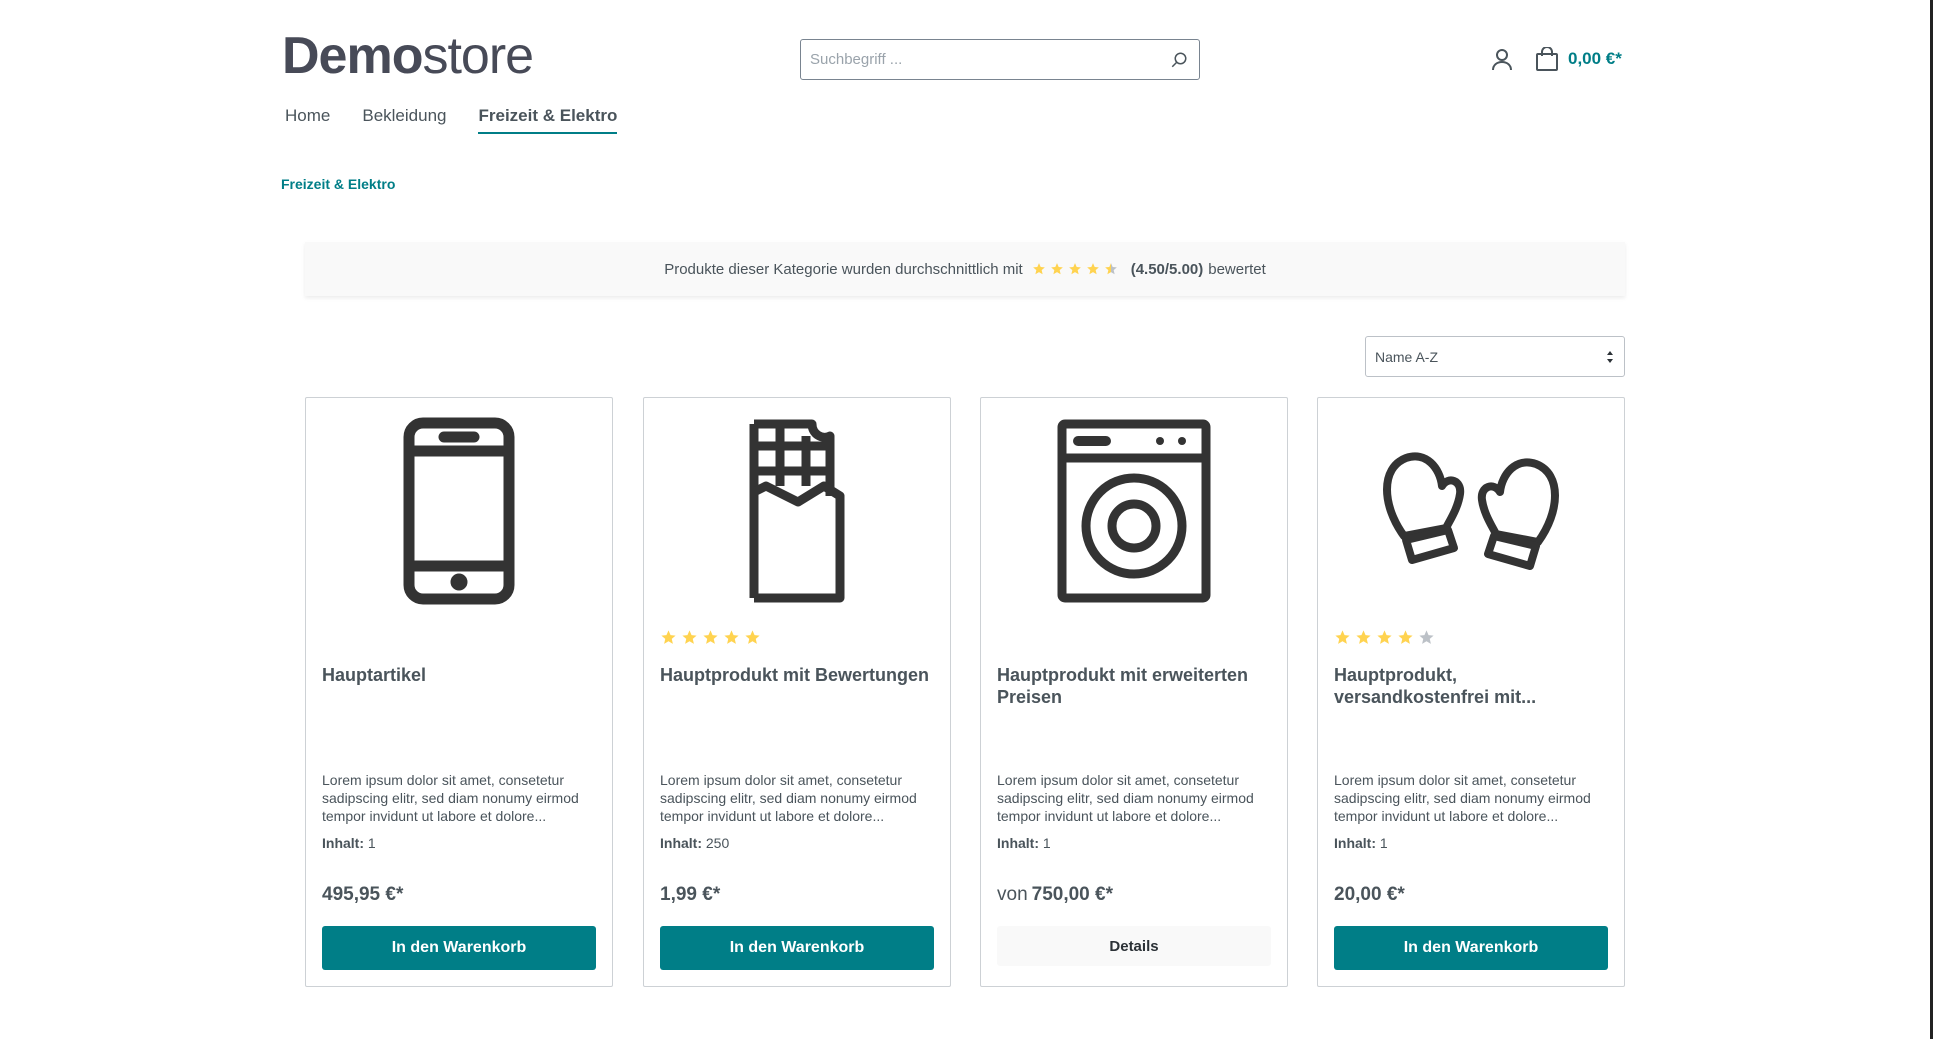 The height and width of the screenshot is (1039, 1933). What do you see at coordinates (352, 56) in the screenshot?
I see `logo-bold-text: Demo` at bounding box center [352, 56].